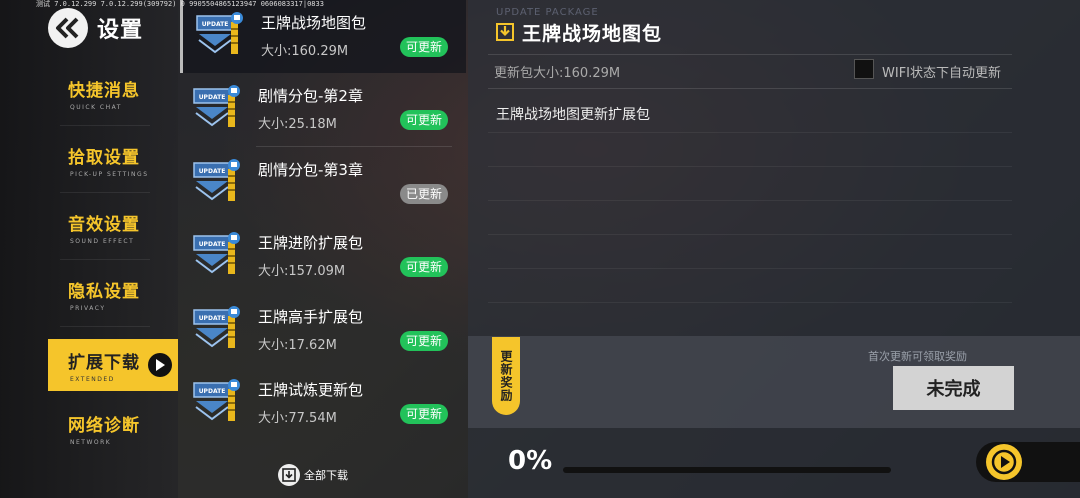  I want to click on package-item: UPDATE 剧情分包-第3章 已更新, so click(323, 183).